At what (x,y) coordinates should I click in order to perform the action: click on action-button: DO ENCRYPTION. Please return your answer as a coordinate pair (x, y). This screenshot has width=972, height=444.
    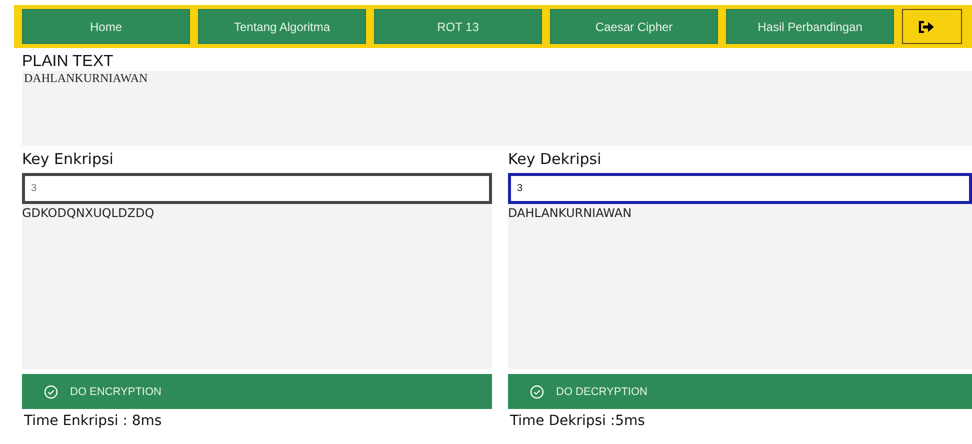
    Looking at the image, I should click on (257, 391).